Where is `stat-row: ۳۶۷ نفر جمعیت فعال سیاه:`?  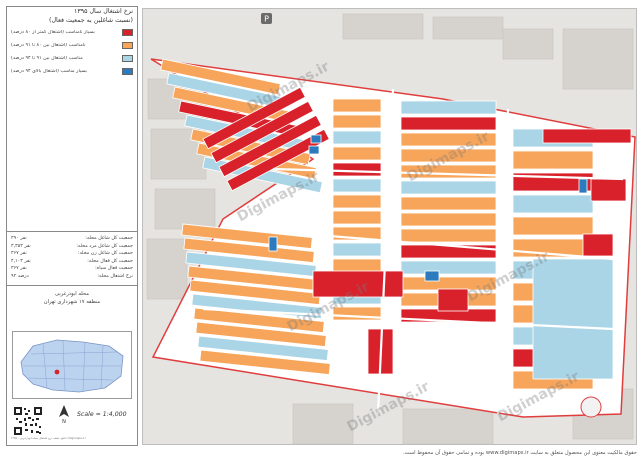
stat-row: ۳۶۷ نفر جمعیت فعال سیاه: is located at coordinates (72, 270).